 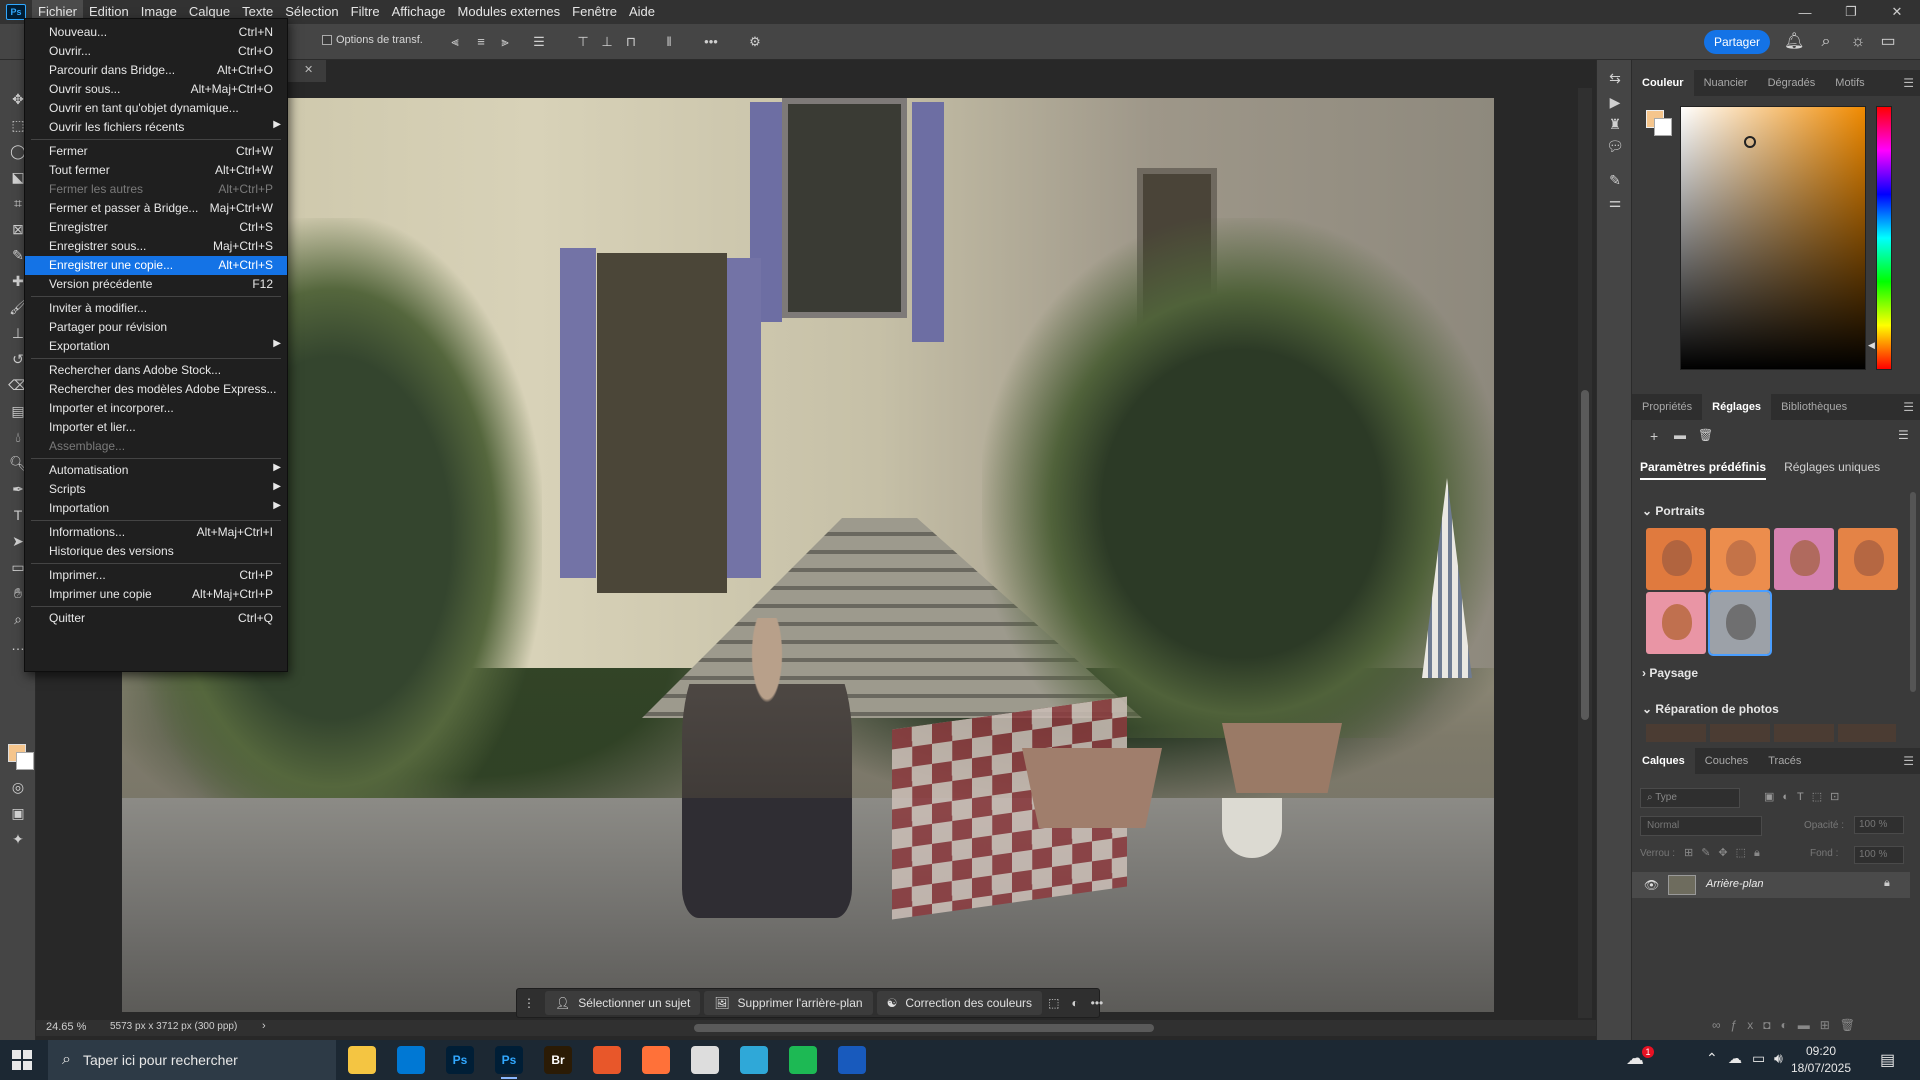 What do you see at coordinates (481, 42) in the screenshot?
I see `align-center-icon: ≡` at bounding box center [481, 42].